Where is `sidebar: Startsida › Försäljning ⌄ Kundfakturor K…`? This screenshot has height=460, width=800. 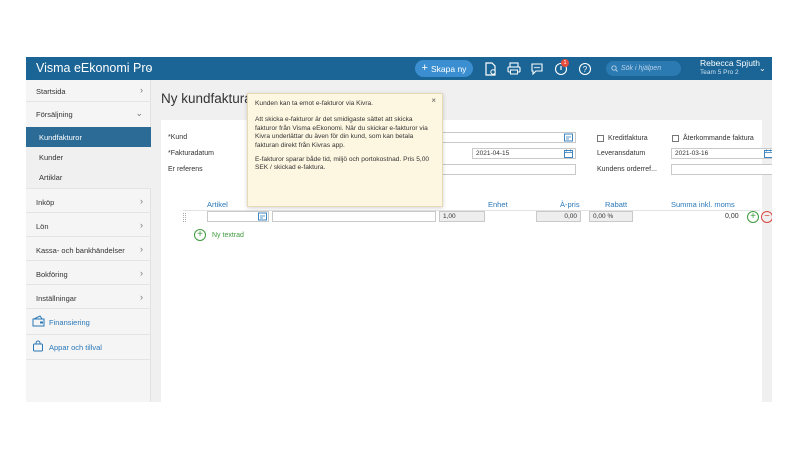 sidebar: Startsida › Försäljning ⌄ Kundfakturor K… is located at coordinates (88, 241).